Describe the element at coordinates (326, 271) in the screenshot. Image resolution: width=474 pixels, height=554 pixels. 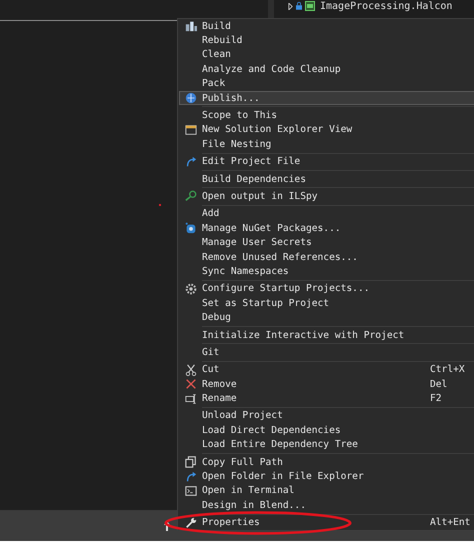
I see `menu-item: Sync Namespaces` at that location.